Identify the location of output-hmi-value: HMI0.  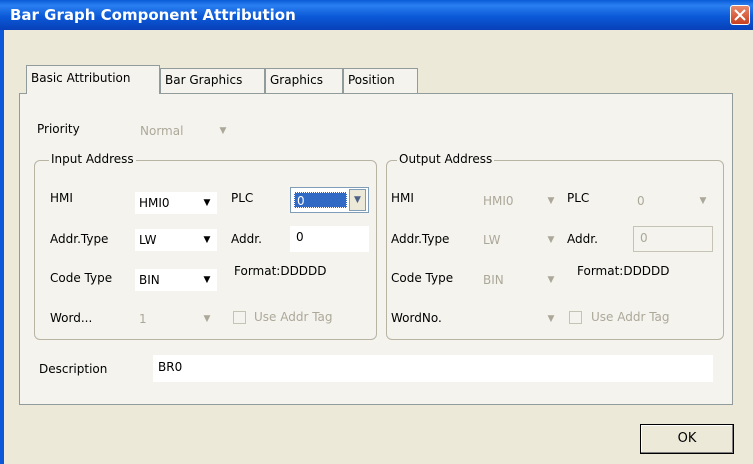
(498, 201).